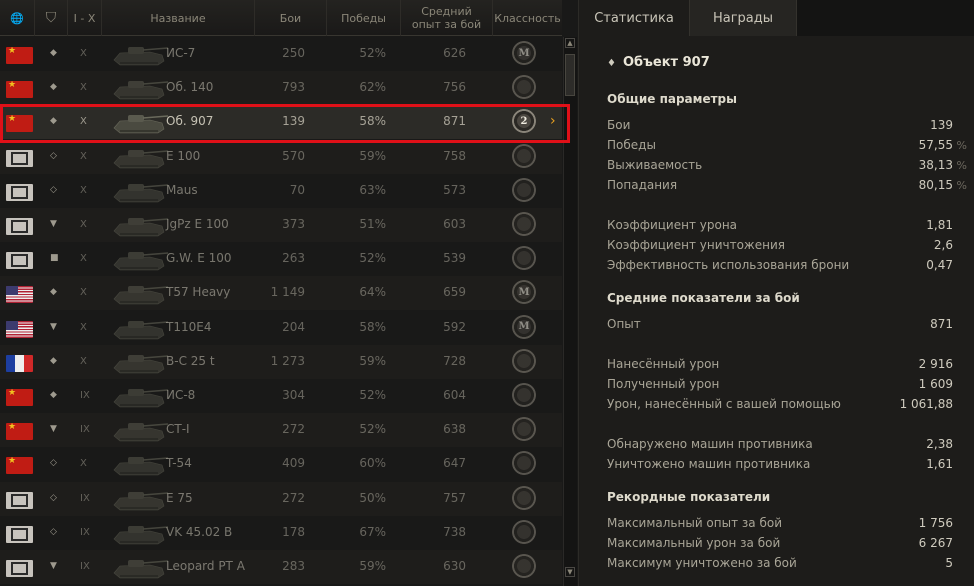 The image size is (974, 586). I want to click on tab-awards-label: Награды, so click(743, 18).